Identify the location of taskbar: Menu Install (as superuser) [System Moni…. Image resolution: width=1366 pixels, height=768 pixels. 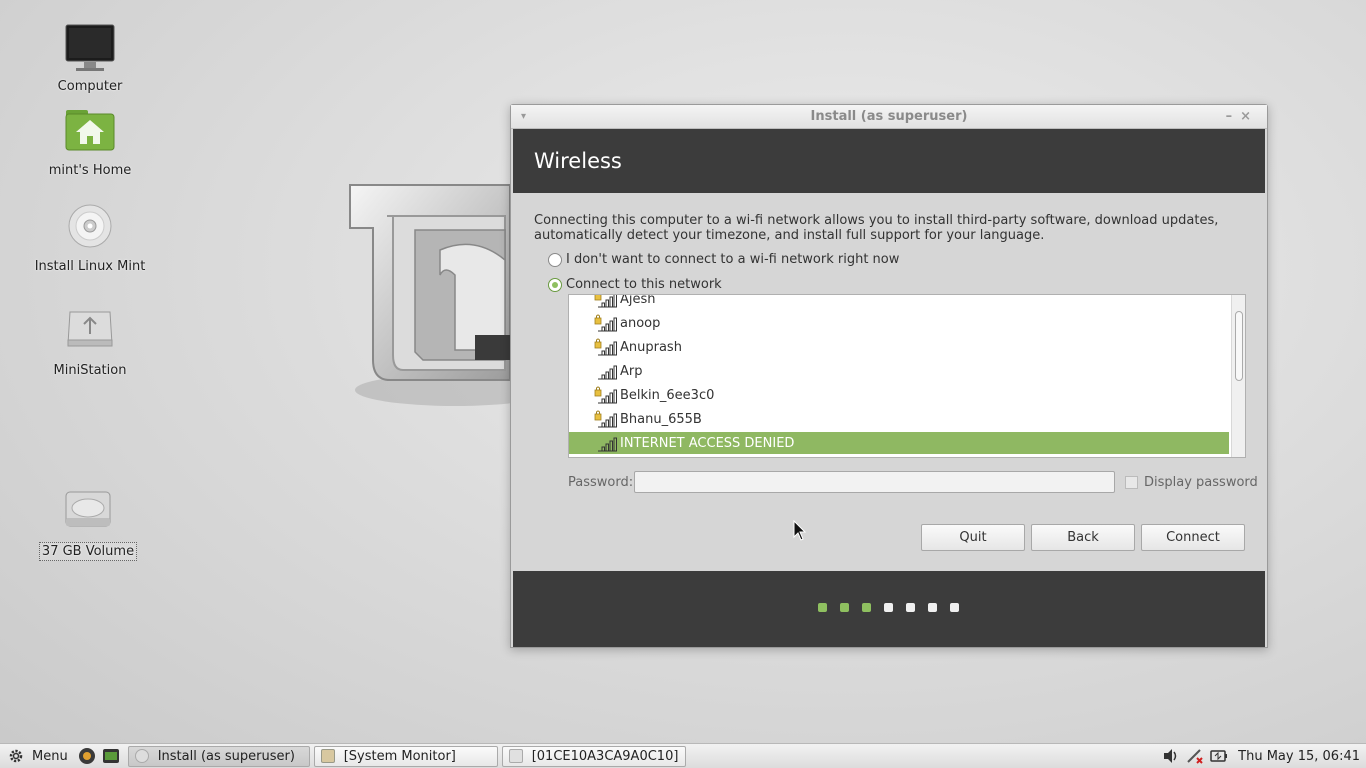
(683, 755).